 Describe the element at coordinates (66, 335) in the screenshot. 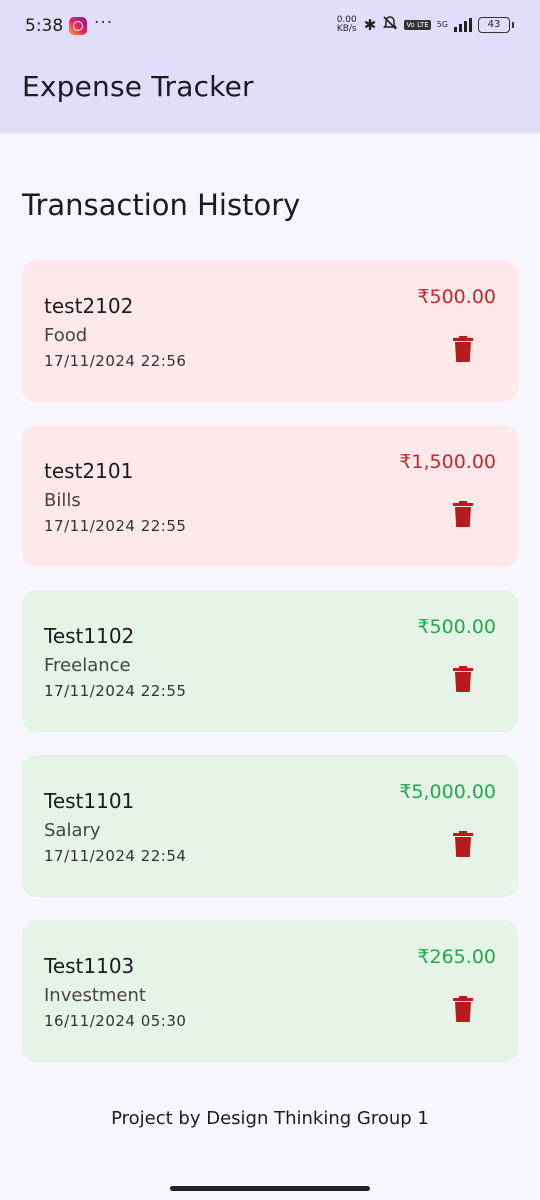

I see `transaction-category: Food` at that location.